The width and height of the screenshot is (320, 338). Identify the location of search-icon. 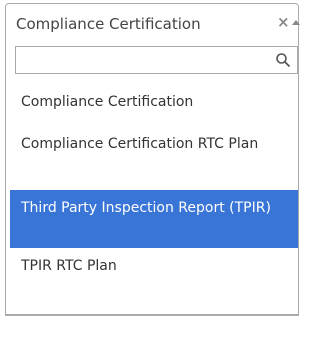
(283, 60).